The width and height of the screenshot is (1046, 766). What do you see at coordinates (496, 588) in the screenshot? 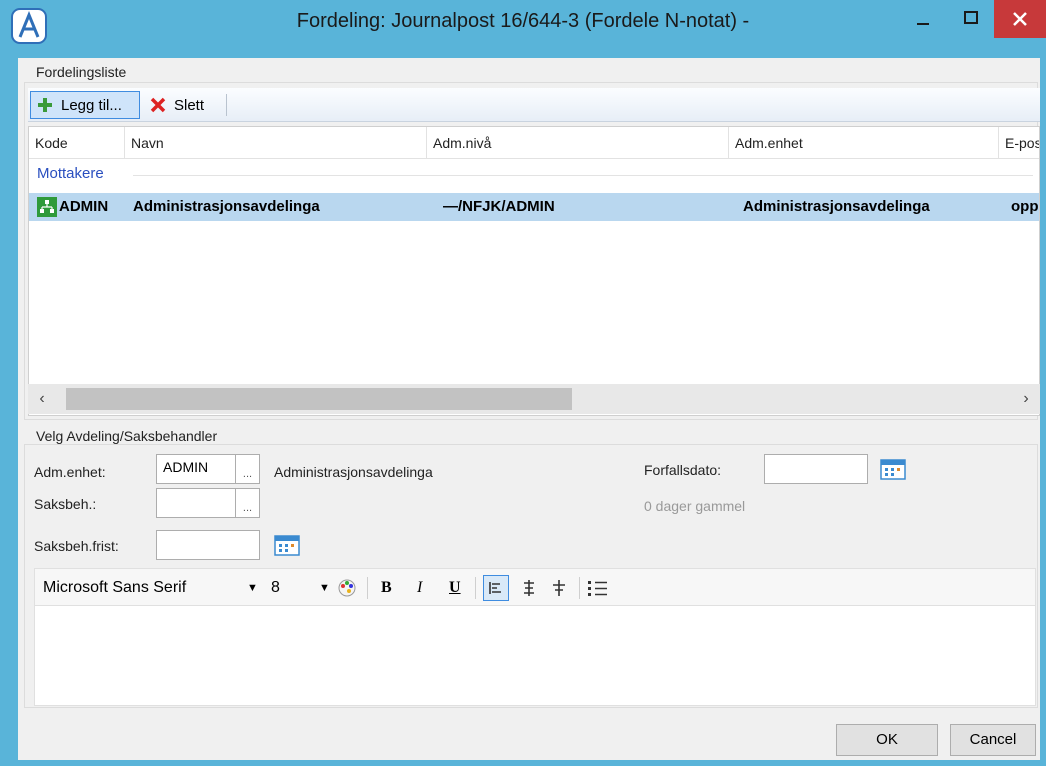
I see `align-left-icon` at bounding box center [496, 588].